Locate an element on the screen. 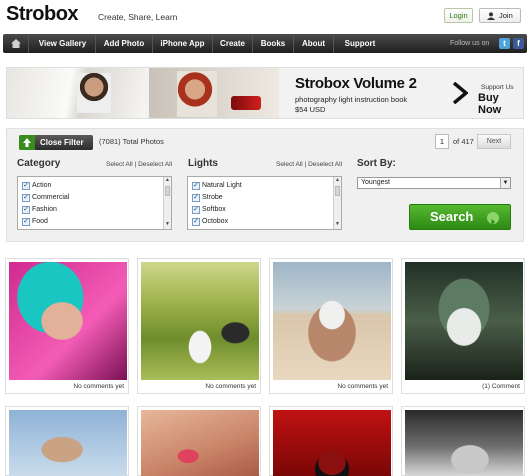 The image size is (530, 476). nav-view-gallery: View Gallery is located at coordinates (63, 43).